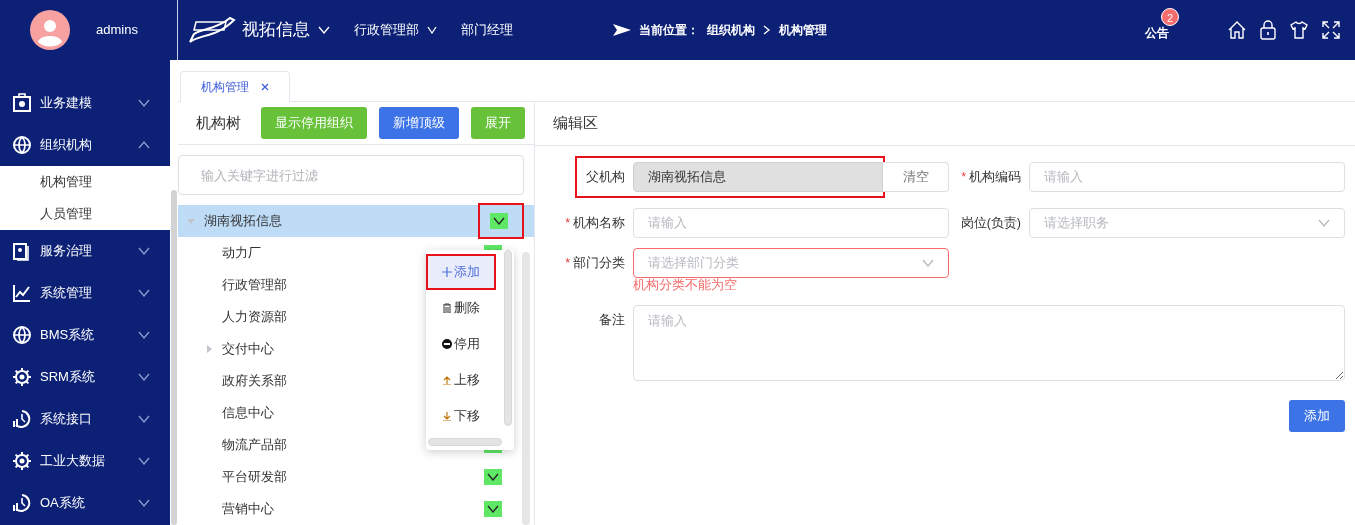 The image size is (1355, 525). What do you see at coordinates (461, 308) in the screenshot?
I see `menu-item: 删除` at bounding box center [461, 308].